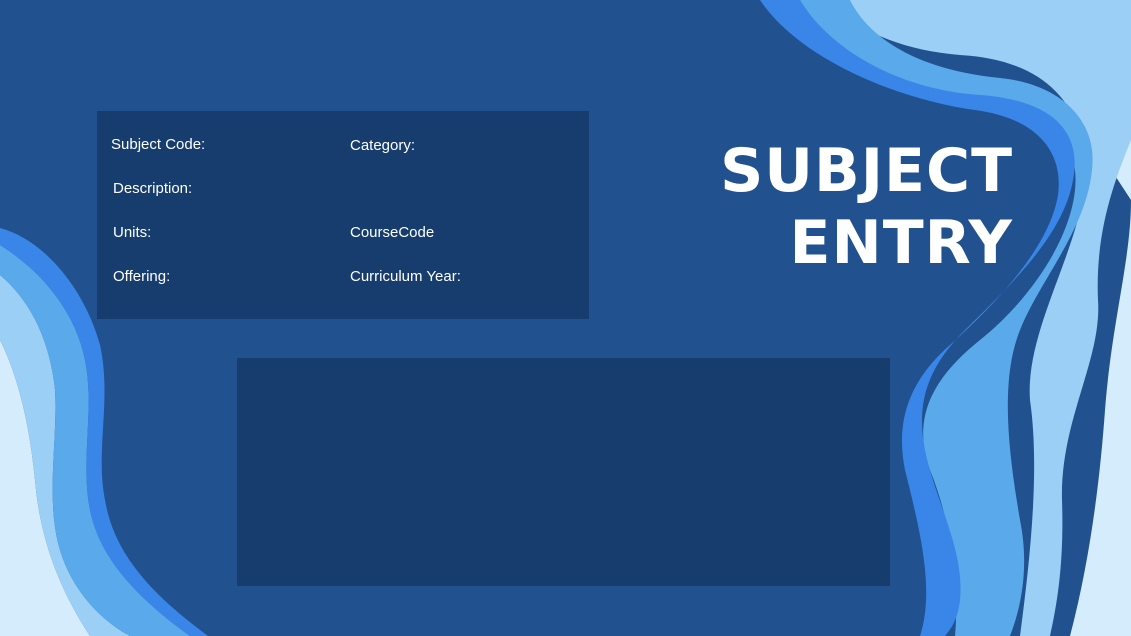 The image size is (1131, 636). I want to click on curriculum-year-label: Curriculum Year:, so click(405, 276).